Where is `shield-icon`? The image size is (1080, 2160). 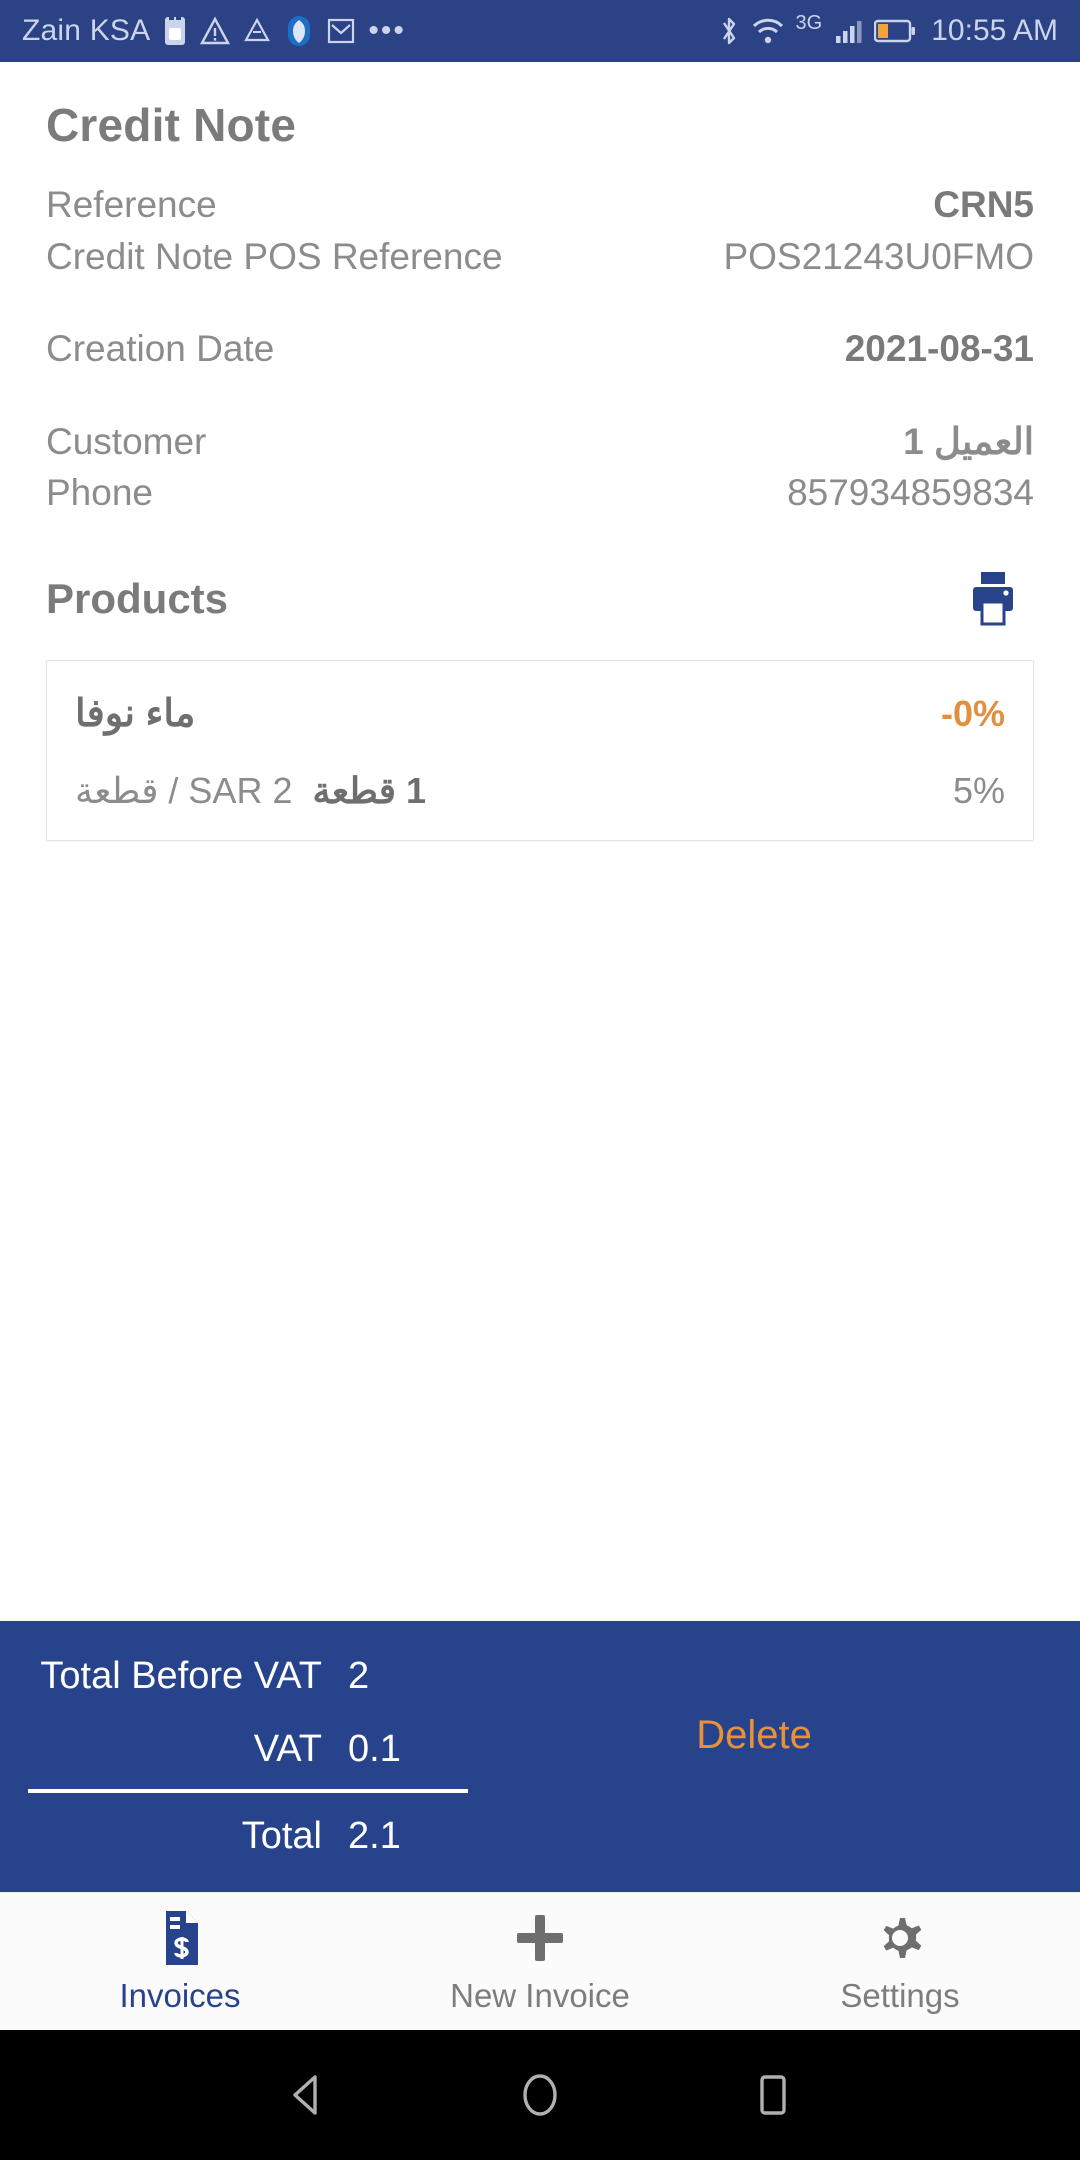
shield-icon is located at coordinates (299, 31).